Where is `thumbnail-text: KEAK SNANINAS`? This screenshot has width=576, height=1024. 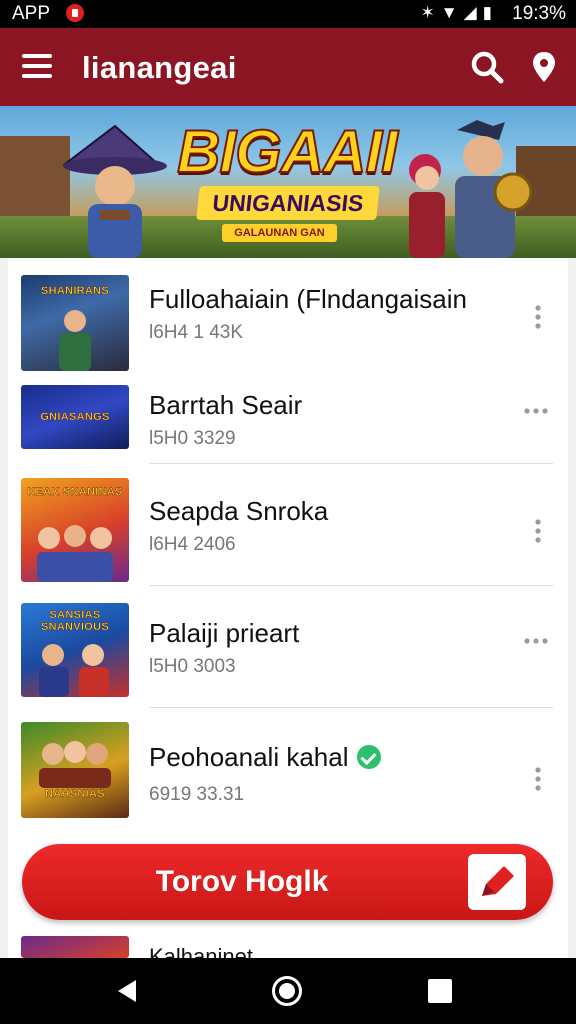 thumbnail-text: KEAK SNANINAS is located at coordinates (75, 492).